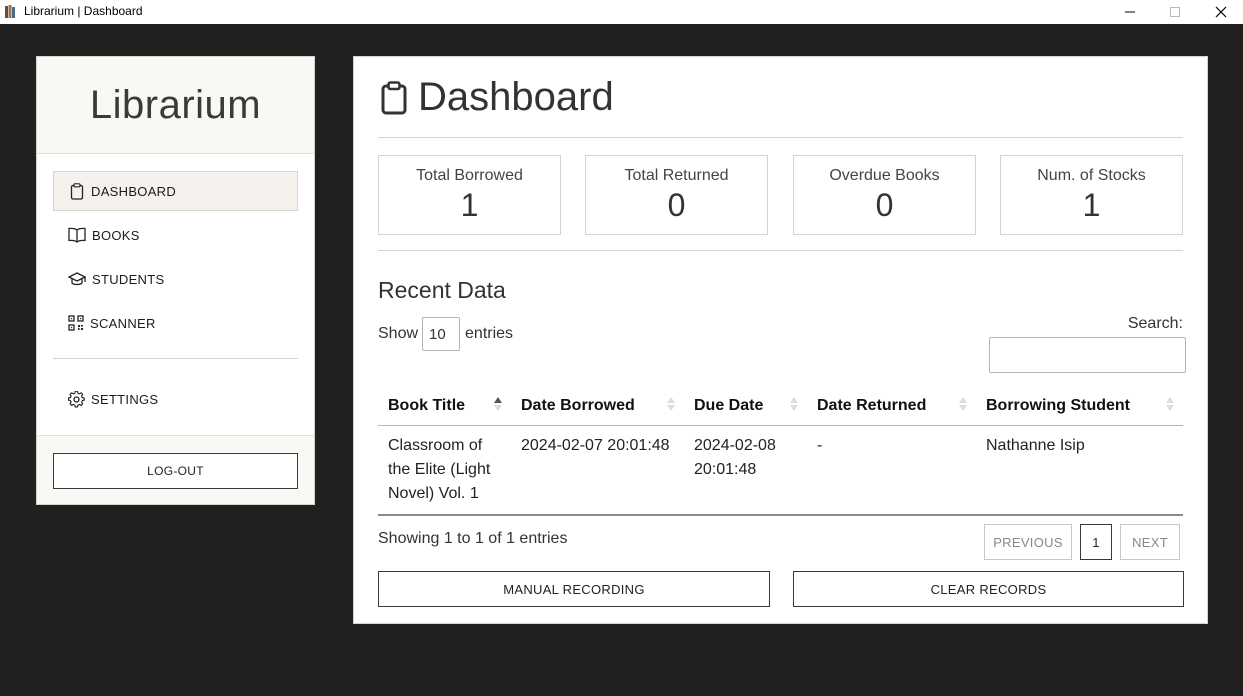 The width and height of the screenshot is (1243, 696). Describe the element at coordinates (116, 235) in the screenshot. I see `sidebar-item-label: BOOKS` at that location.